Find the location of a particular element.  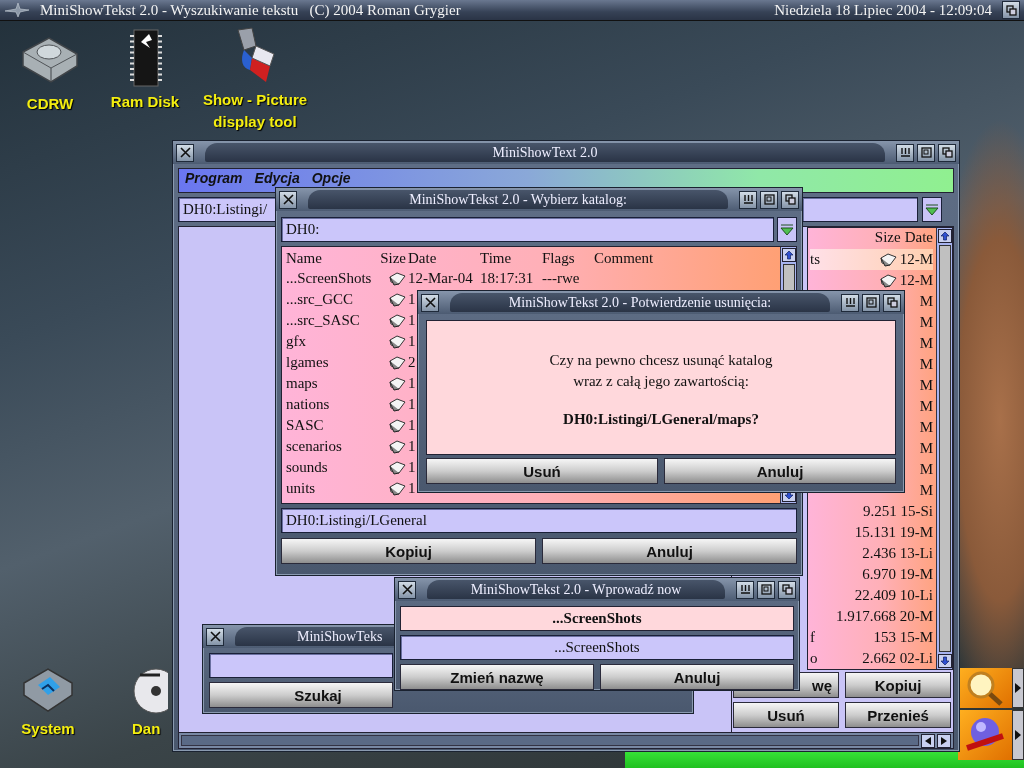

new-name-field: ...ScreenShots is located at coordinates (597, 647).